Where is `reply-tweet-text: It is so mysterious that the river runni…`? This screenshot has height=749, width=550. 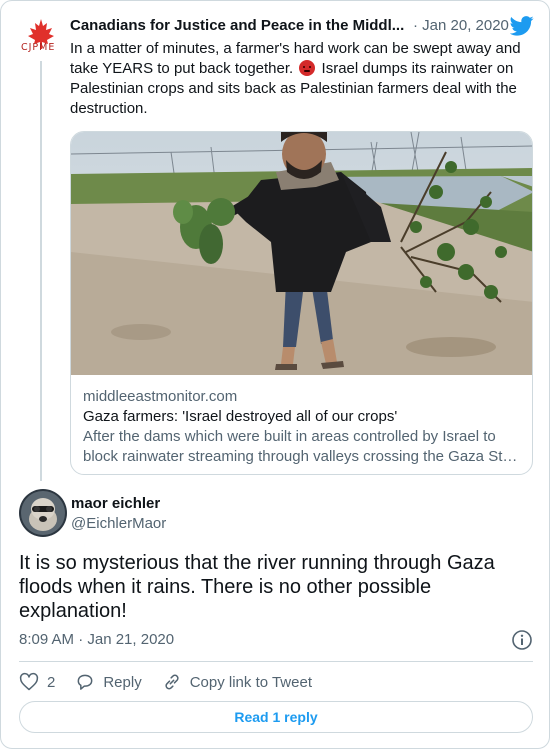 reply-tweet-text: It is so mysterious that the river runni… is located at coordinates (257, 587).